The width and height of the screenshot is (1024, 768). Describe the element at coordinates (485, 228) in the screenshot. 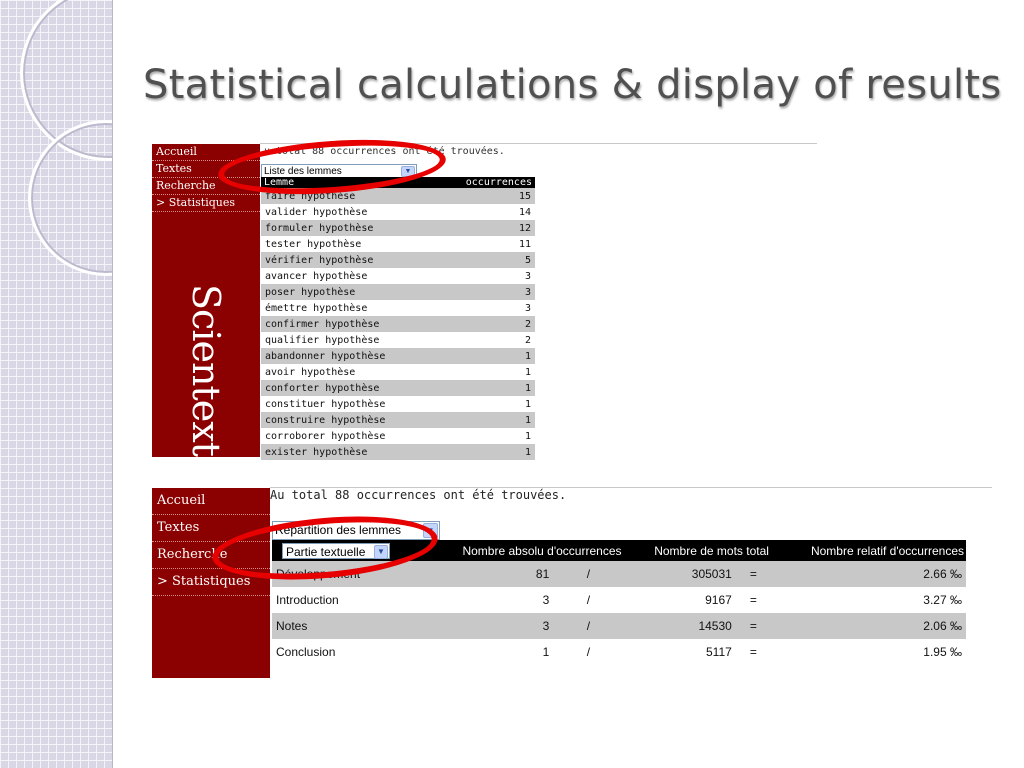

I see `occurrence-count-cell: 12` at that location.